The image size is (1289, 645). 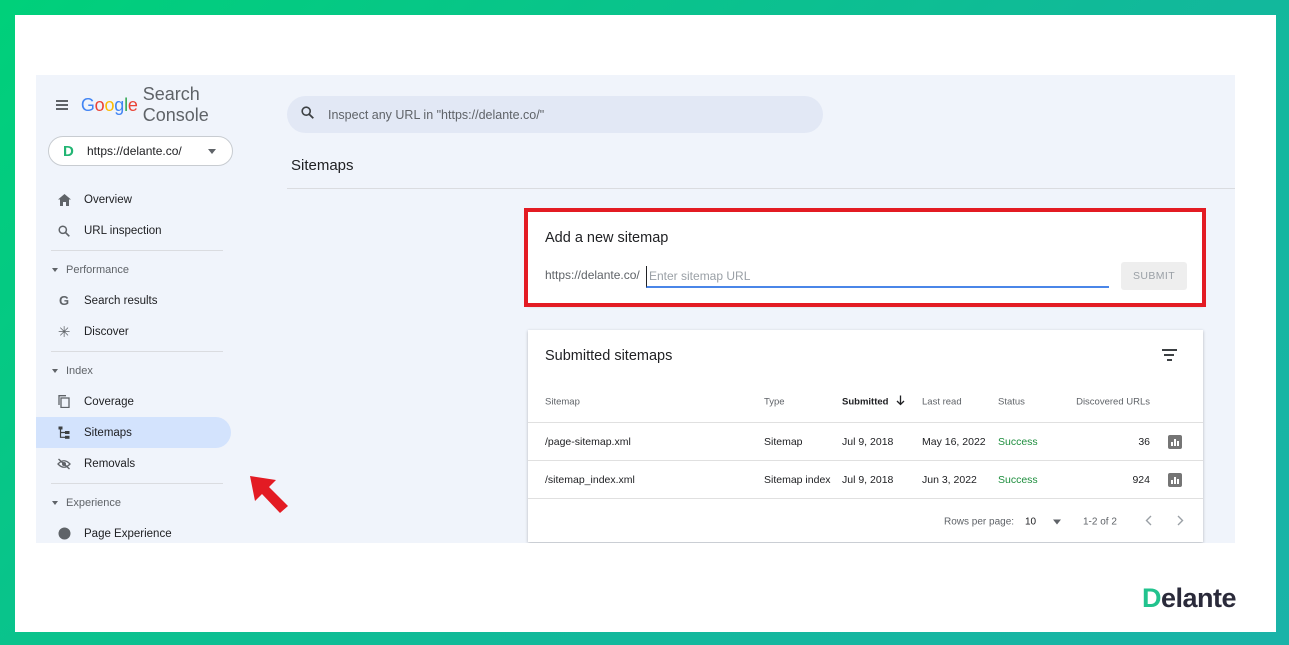 I want to click on cell-discovered-urls: 36, so click(x=1144, y=441).